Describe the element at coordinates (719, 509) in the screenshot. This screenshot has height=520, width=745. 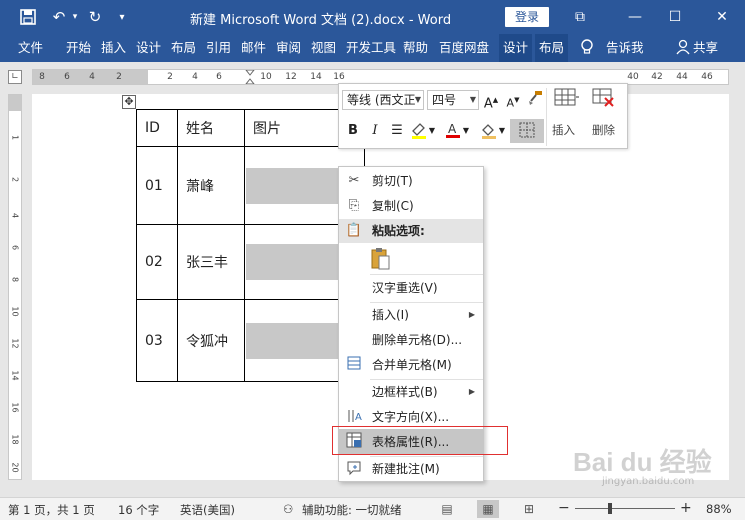
I see `zoom-level: 88%` at that location.